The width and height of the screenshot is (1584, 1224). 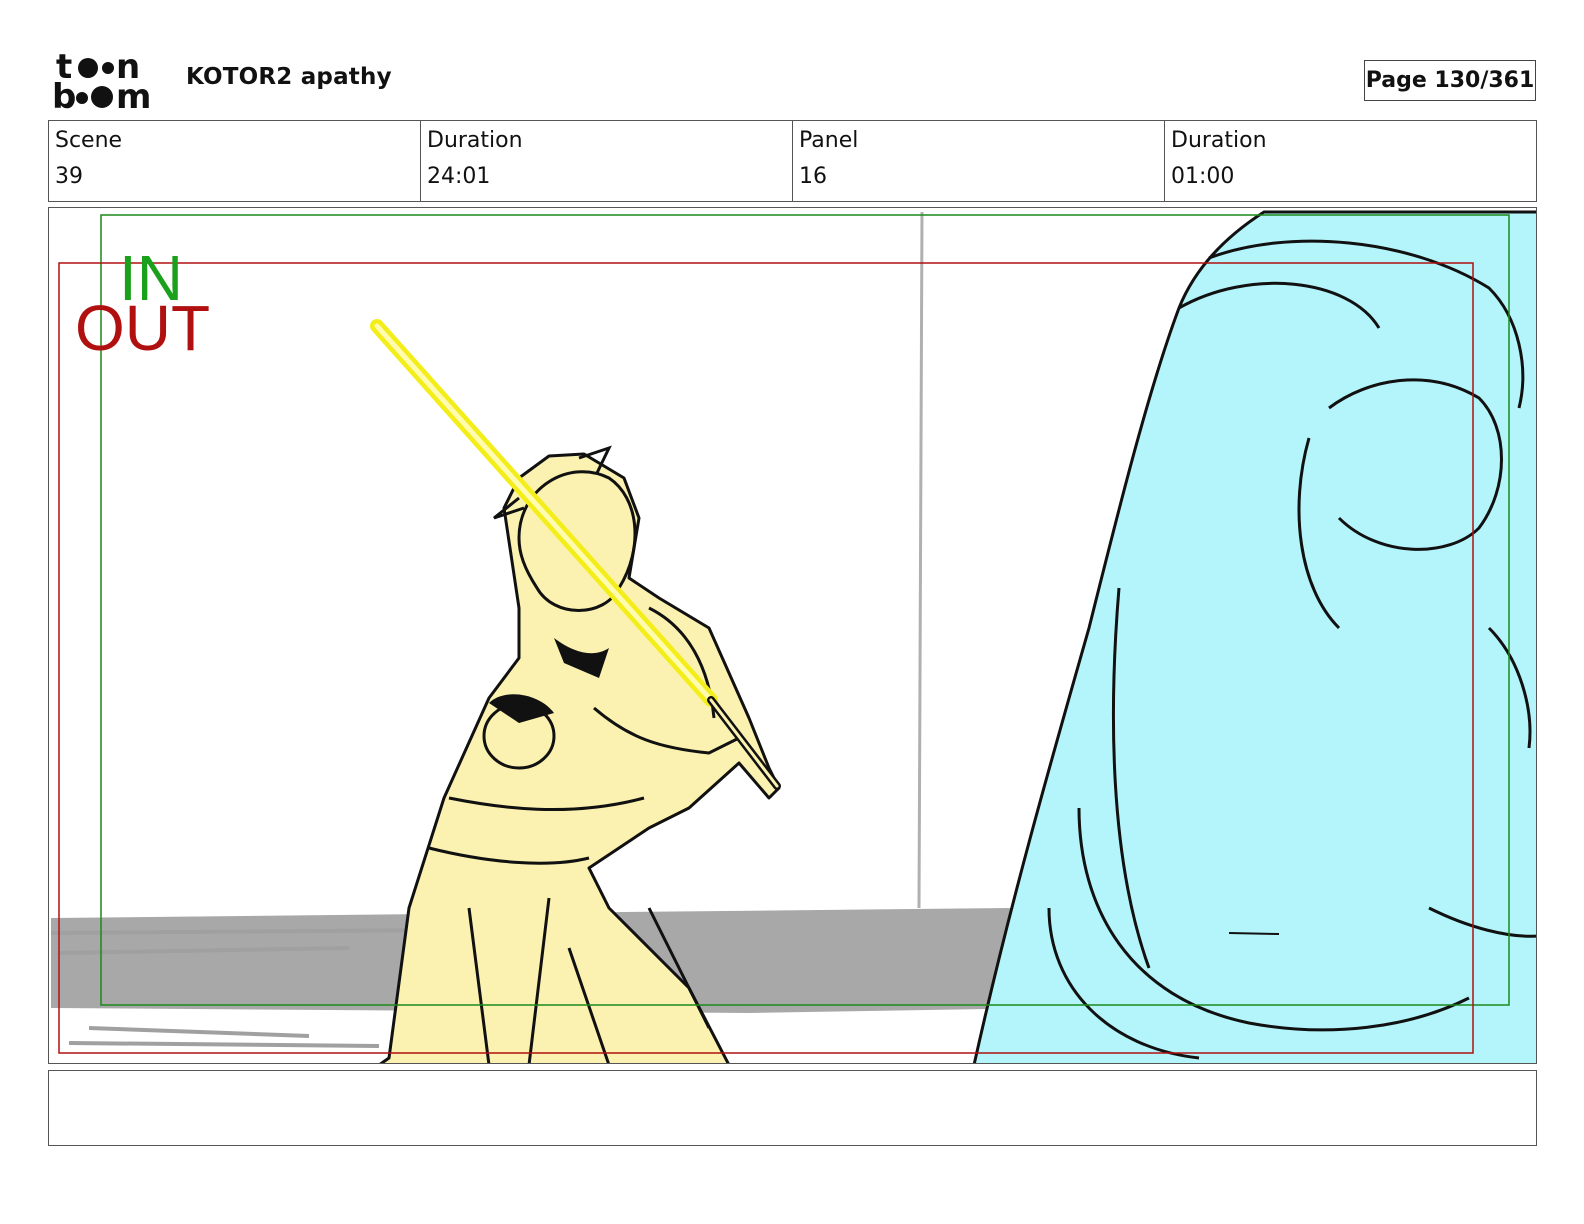 What do you see at coordinates (813, 176) in the screenshot?
I see `panel-value: 16` at bounding box center [813, 176].